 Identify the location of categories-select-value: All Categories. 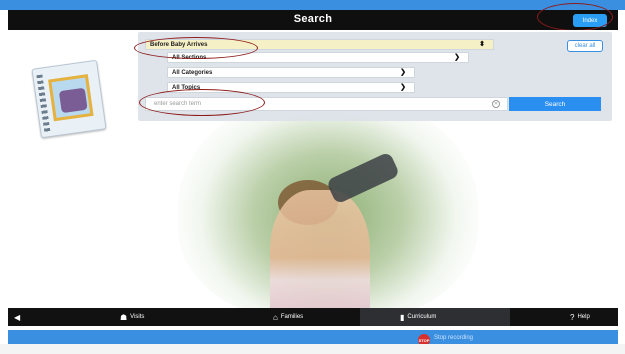
(192, 72).